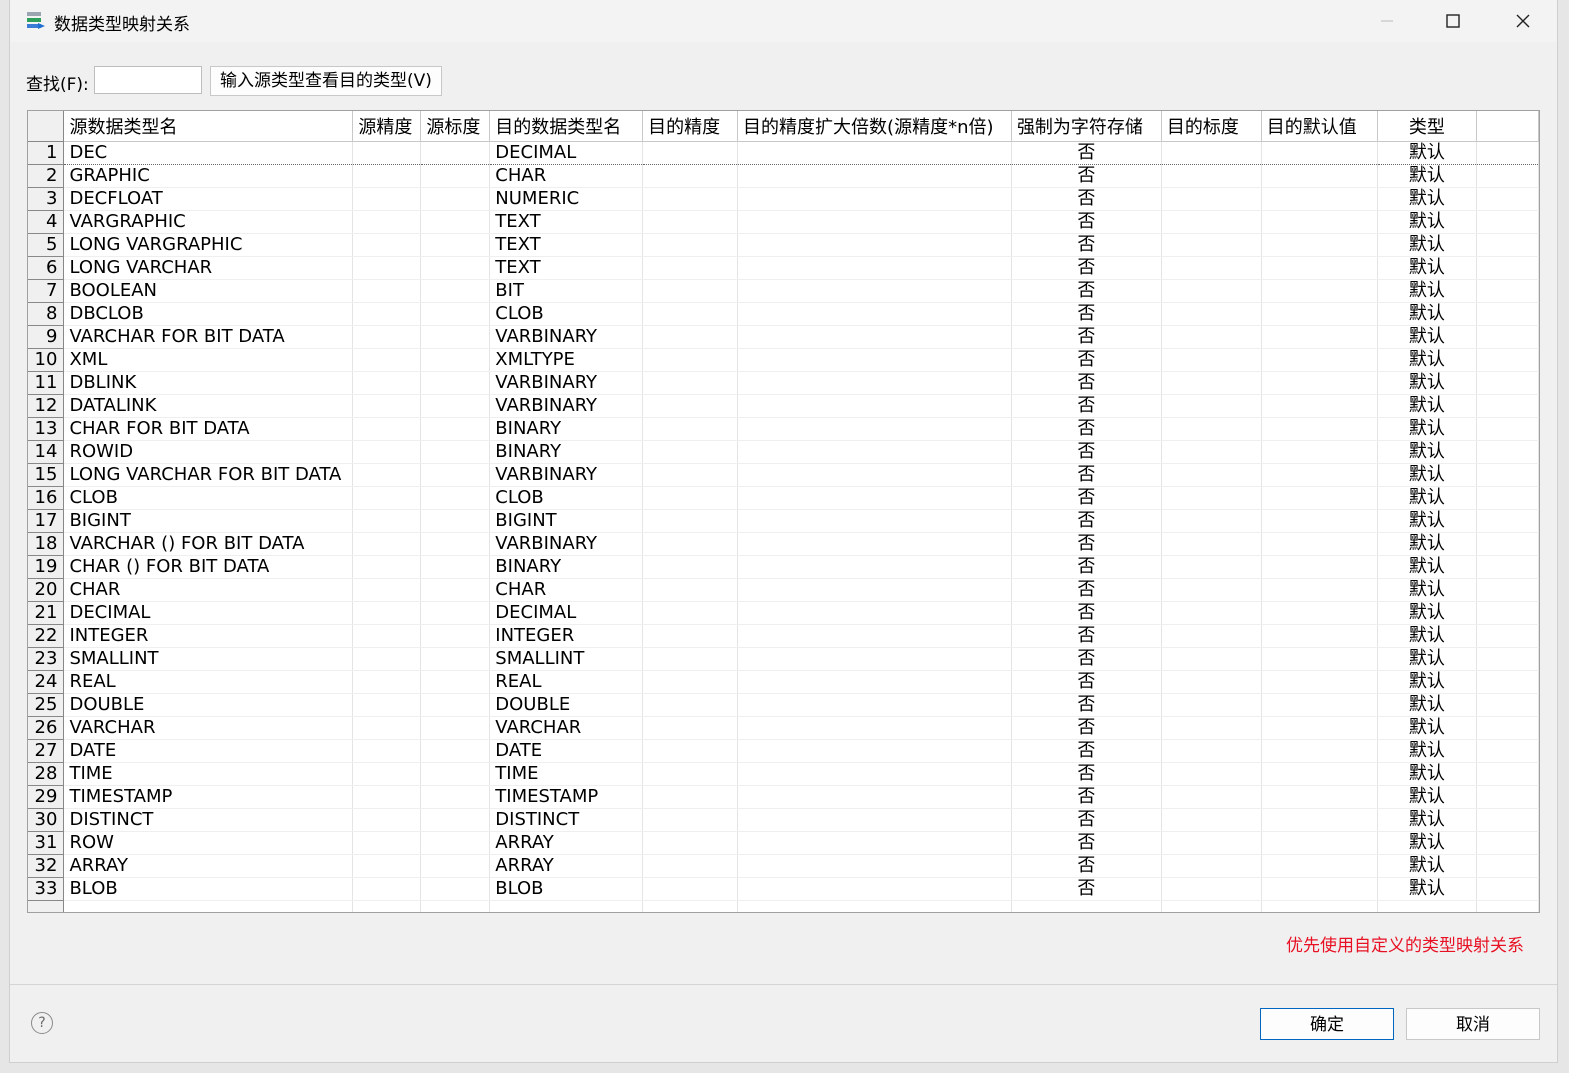 The image size is (1569, 1073). What do you see at coordinates (208, 337) in the screenshot?
I see `source-type-cell: VARCHAR FOR BIT DATA` at bounding box center [208, 337].